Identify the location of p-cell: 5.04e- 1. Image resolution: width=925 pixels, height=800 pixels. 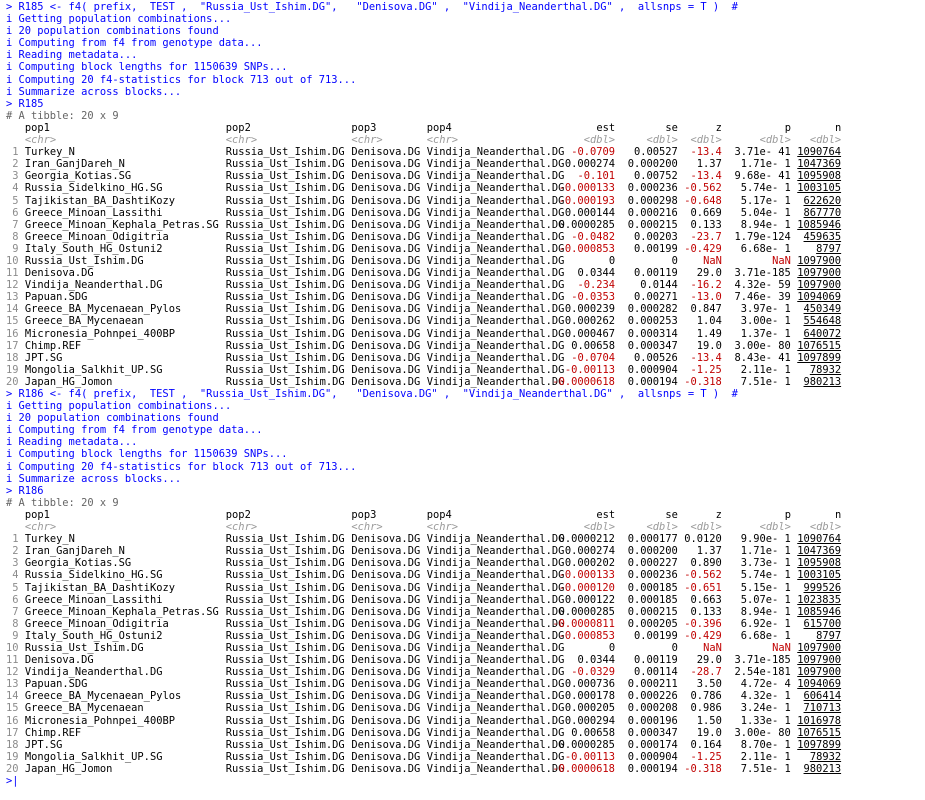
(765, 212).